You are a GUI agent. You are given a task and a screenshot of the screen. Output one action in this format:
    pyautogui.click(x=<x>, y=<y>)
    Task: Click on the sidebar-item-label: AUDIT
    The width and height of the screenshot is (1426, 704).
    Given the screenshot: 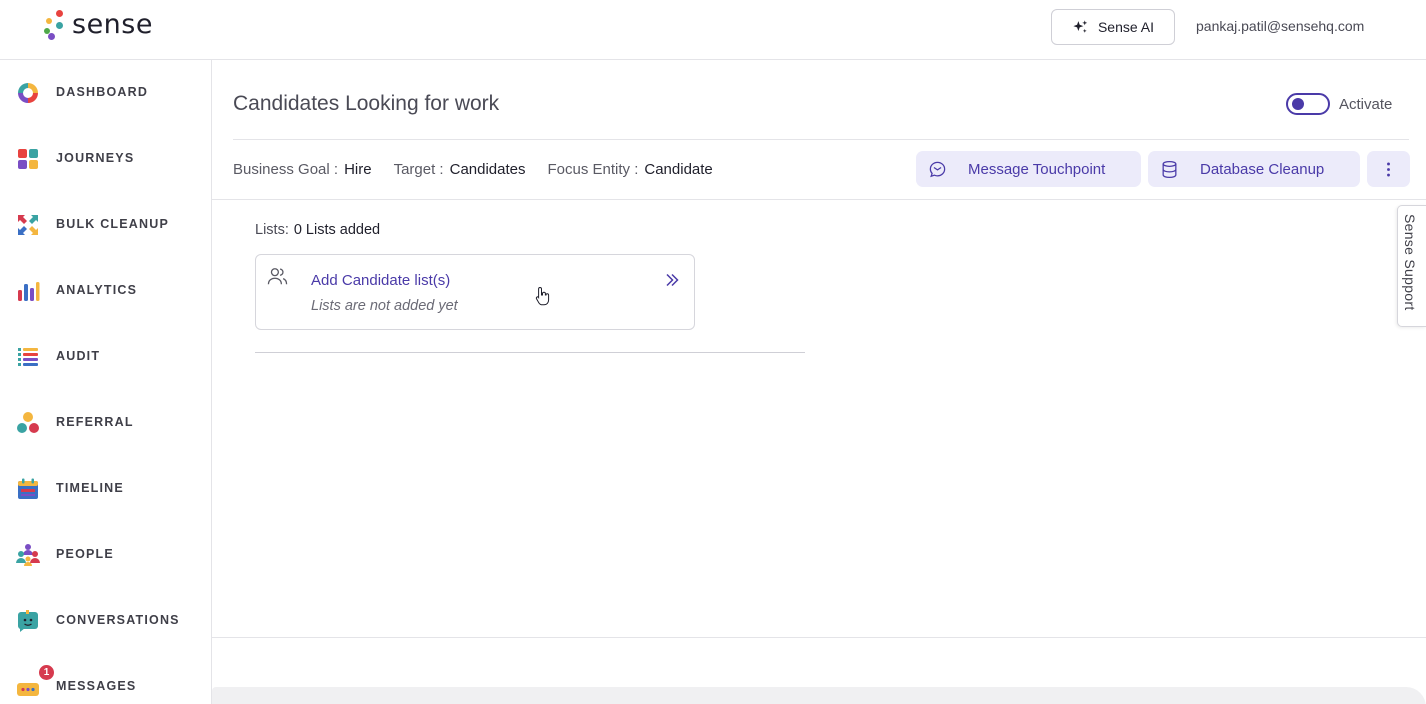 What is the action you would take?
    pyautogui.click(x=78, y=356)
    